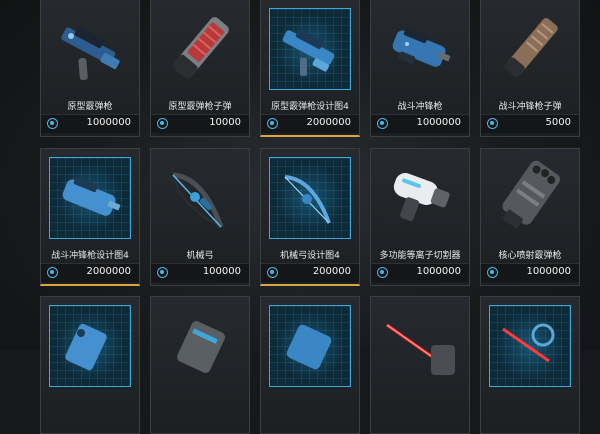  Describe the element at coordinates (200, 256) in the screenshot. I see `item-name: 机械弓` at that location.